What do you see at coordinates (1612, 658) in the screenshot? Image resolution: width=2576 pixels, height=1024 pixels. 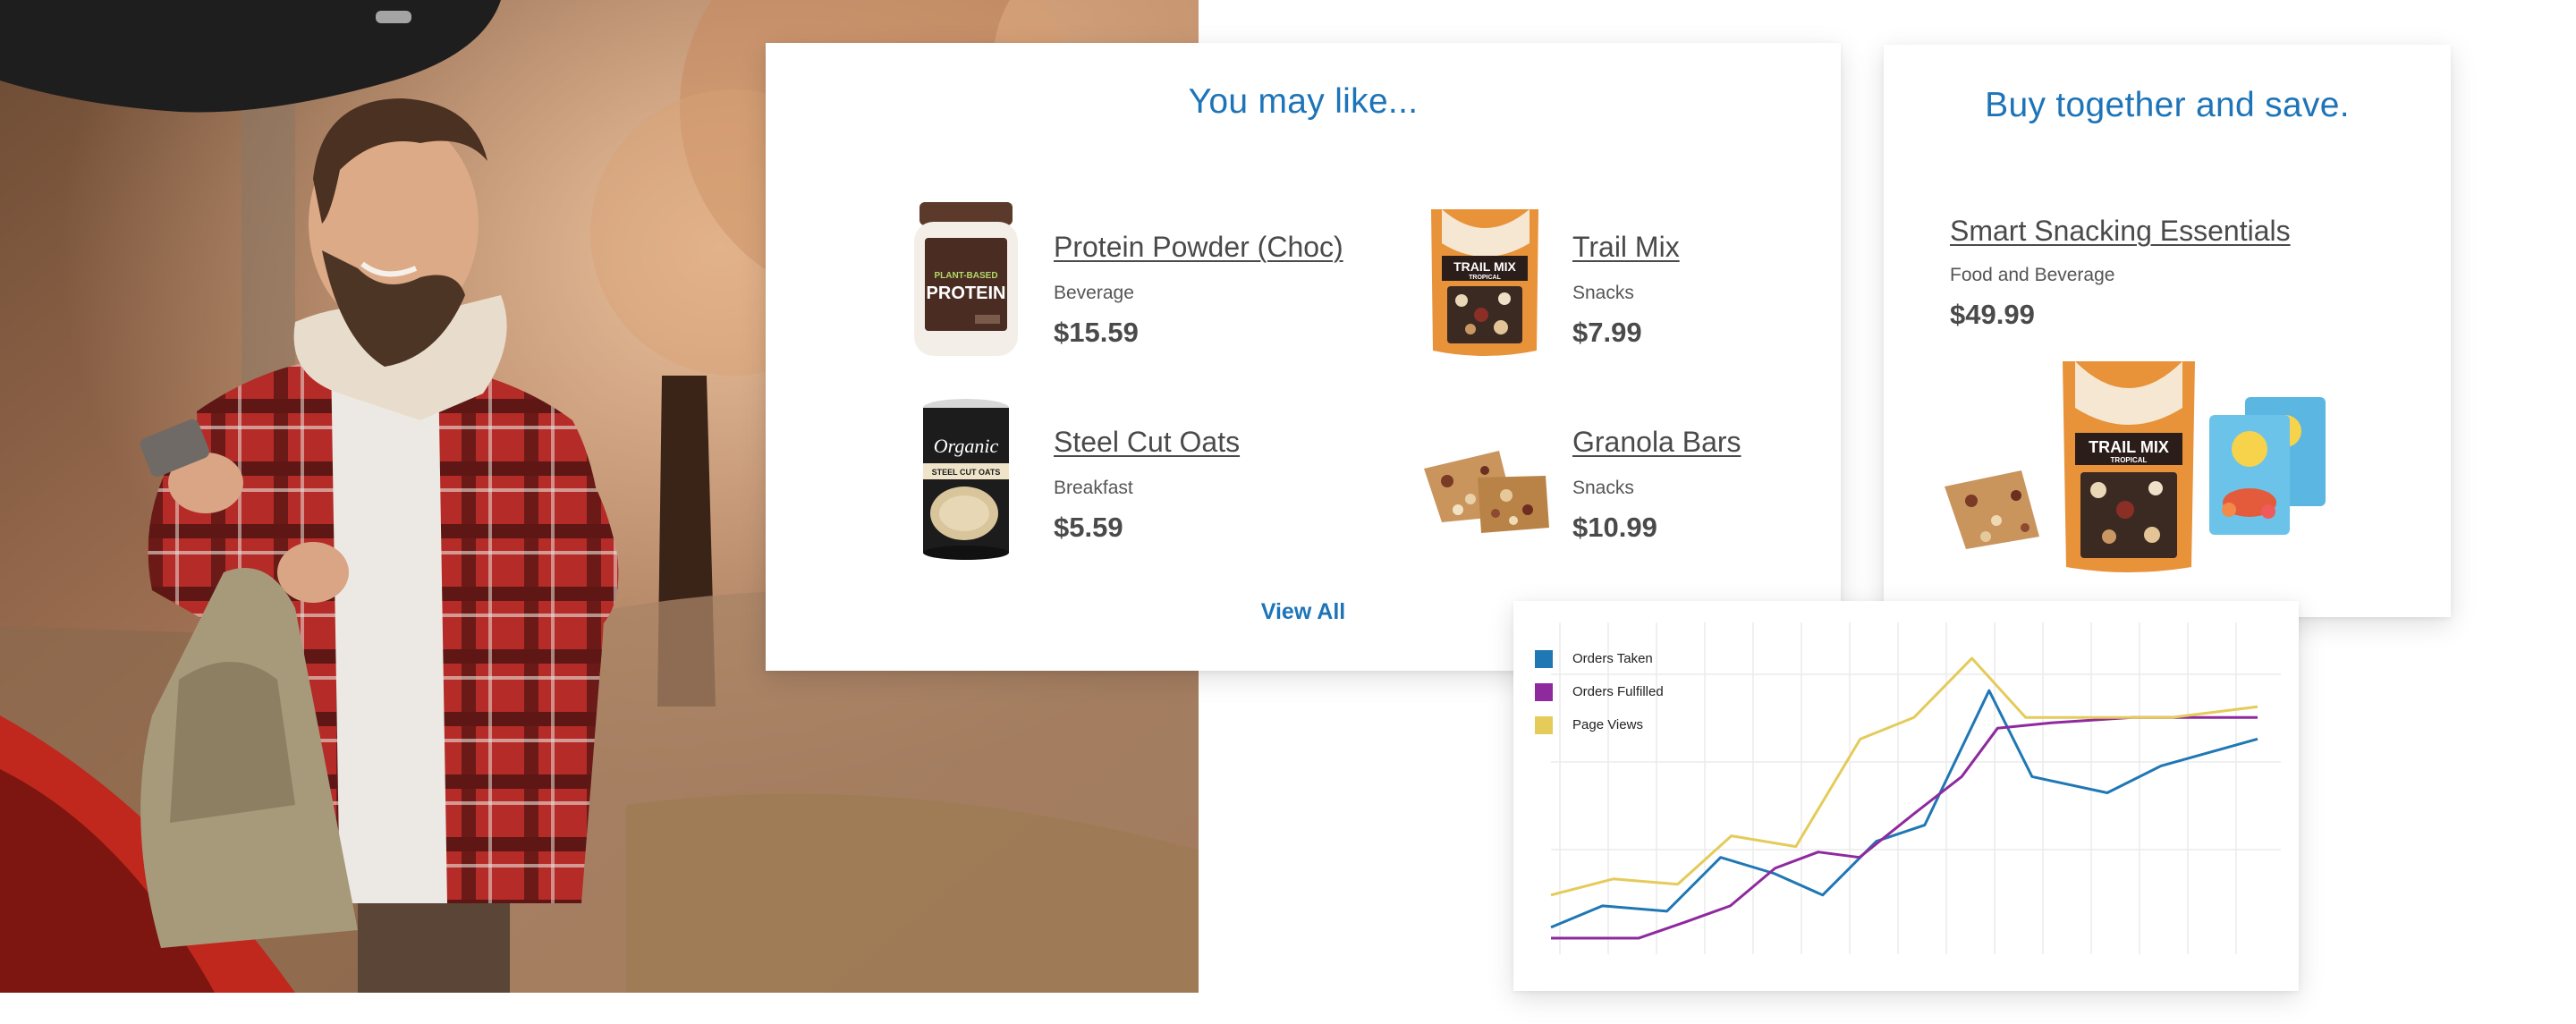 I see `legend-label: Orders Taken` at bounding box center [1612, 658].